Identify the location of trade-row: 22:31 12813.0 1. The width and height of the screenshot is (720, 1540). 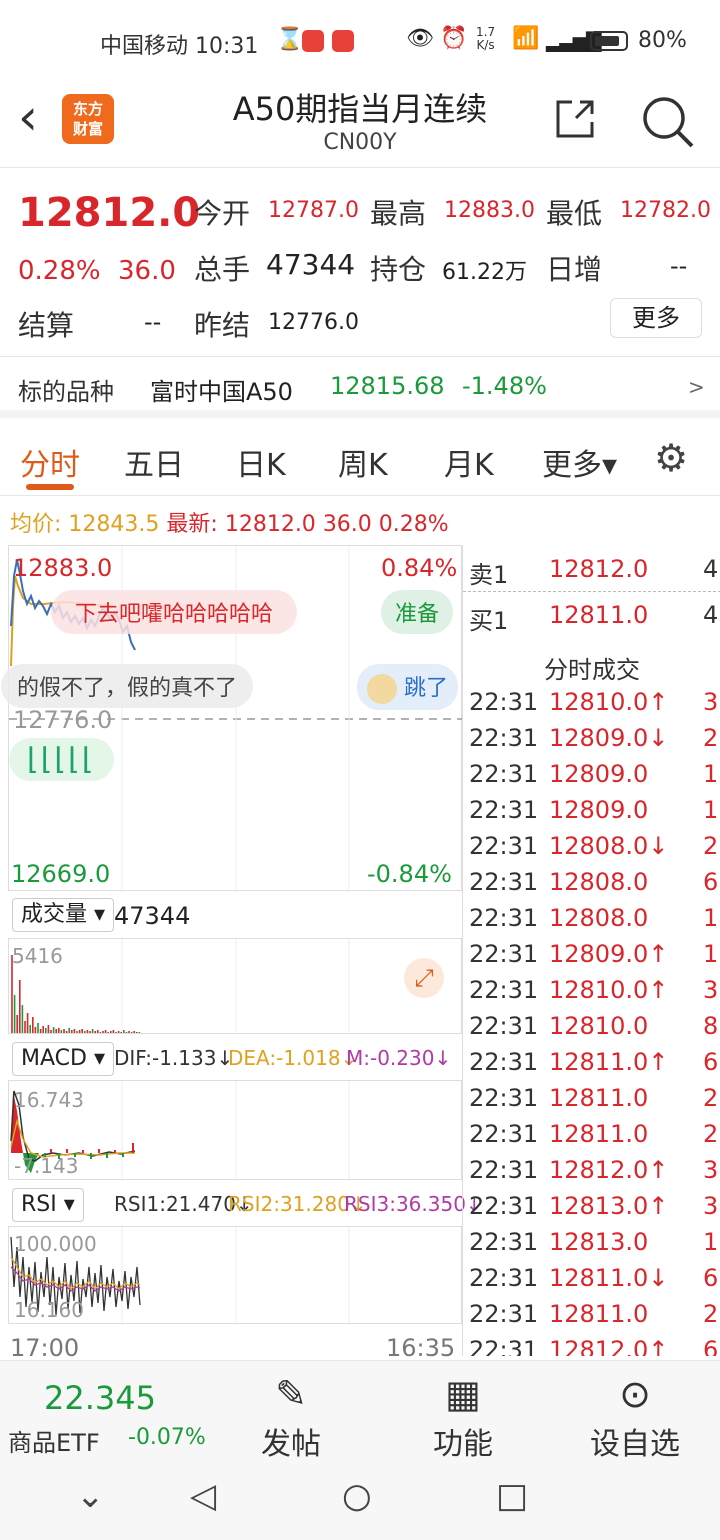
(594, 1246).